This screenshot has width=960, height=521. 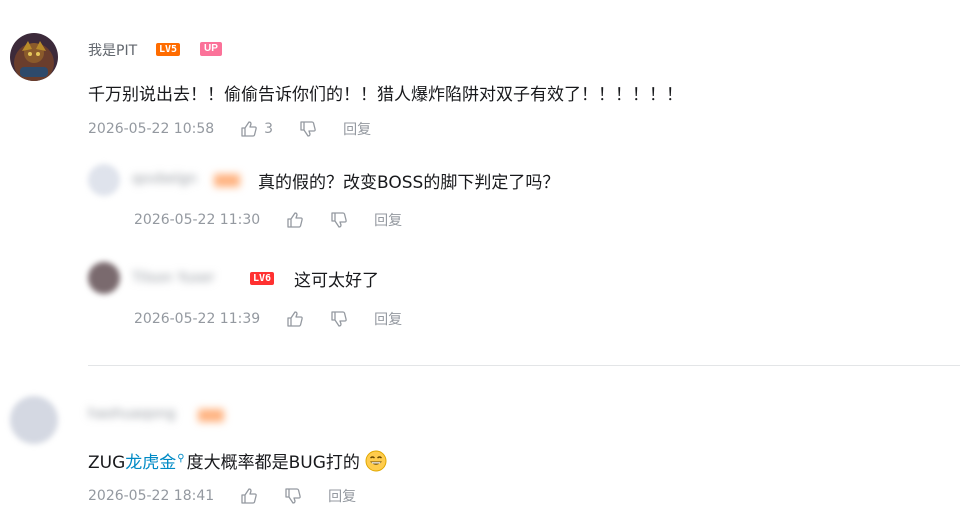 I want to click on timestamp: 2026-05-22 11:30, so click(x=197, y=220).